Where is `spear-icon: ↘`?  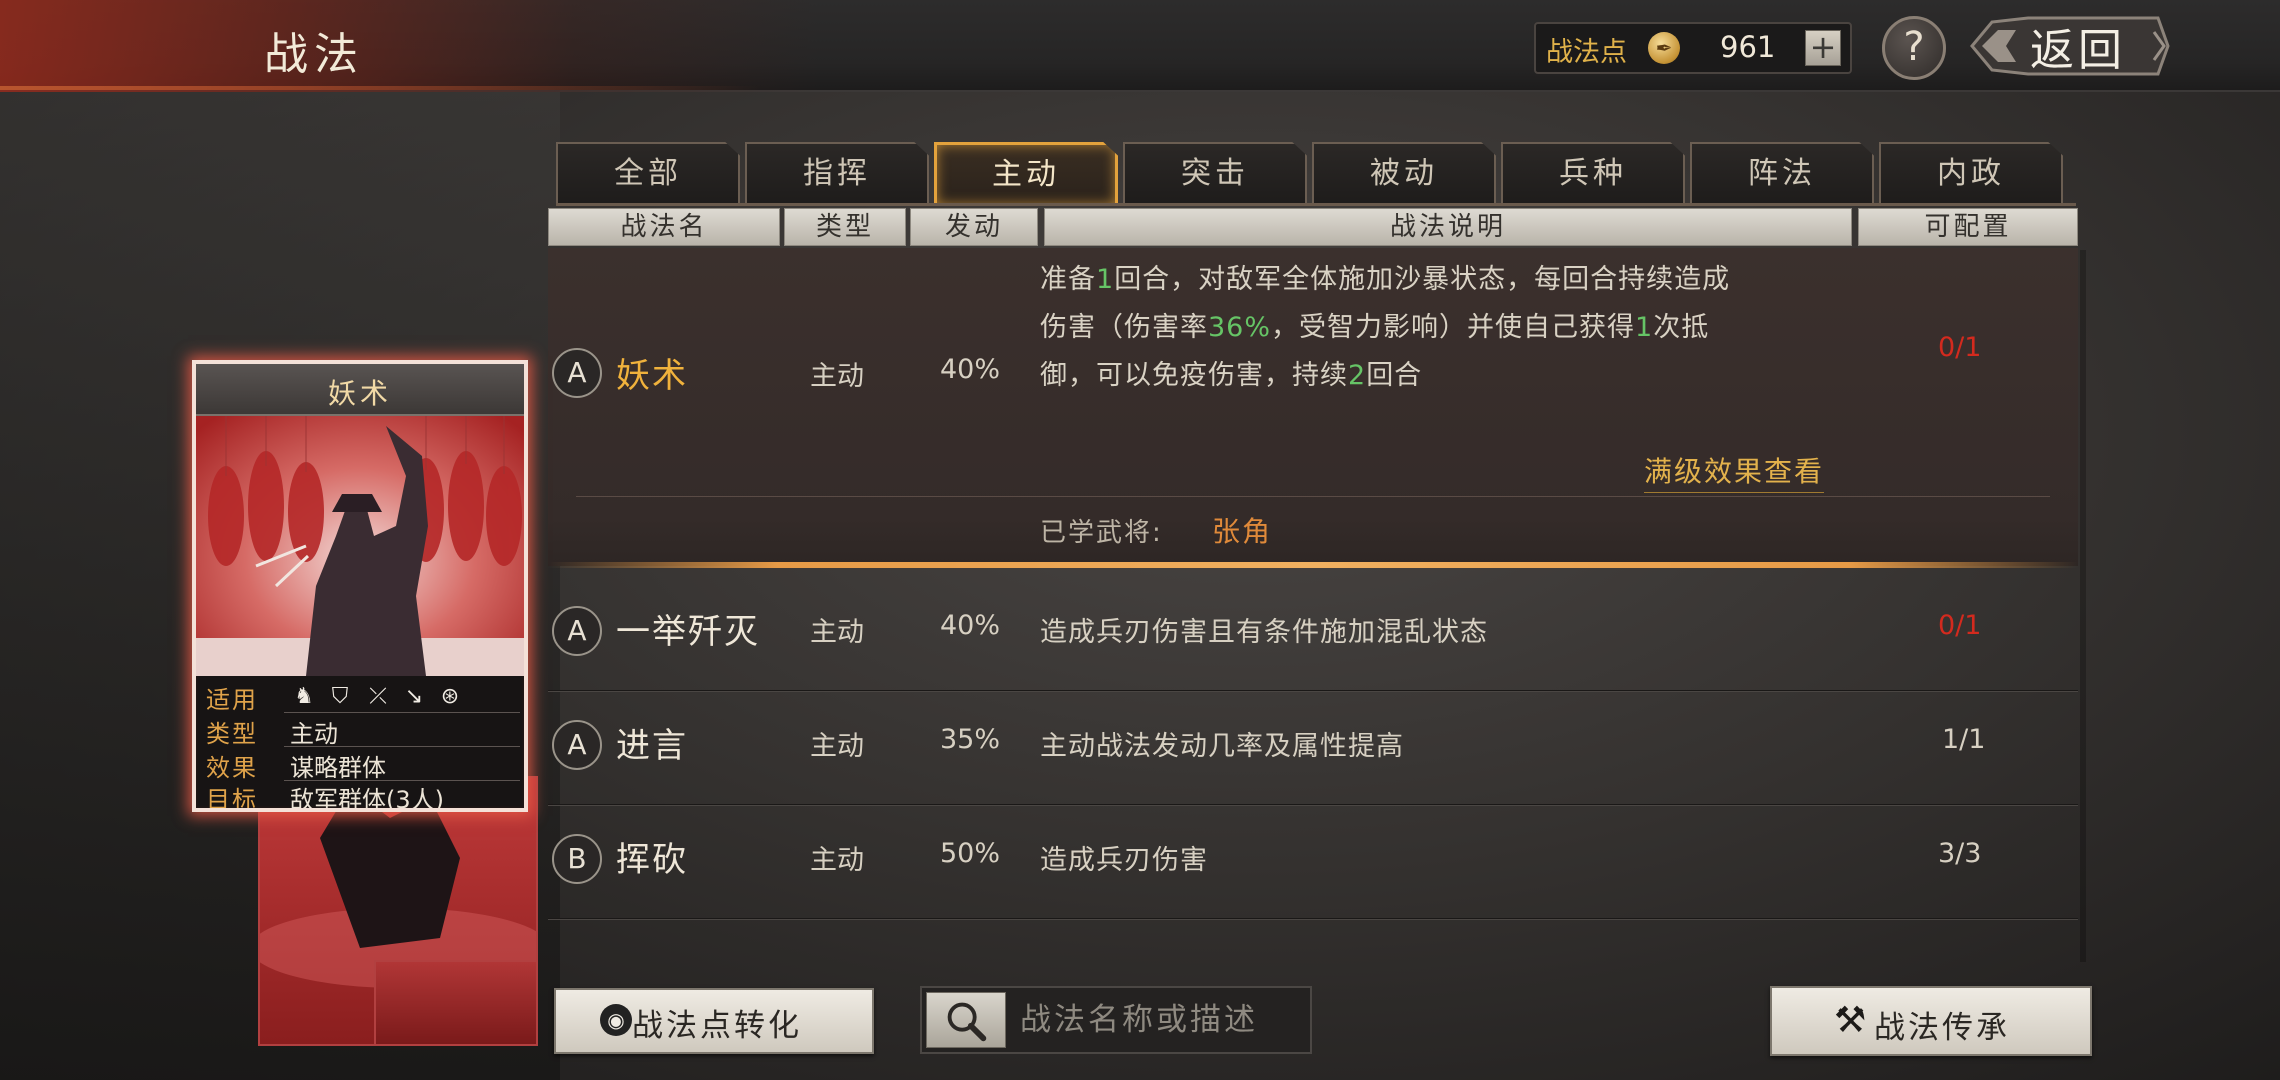 spear-icon: ↘ is located at coordinates (414, 696).